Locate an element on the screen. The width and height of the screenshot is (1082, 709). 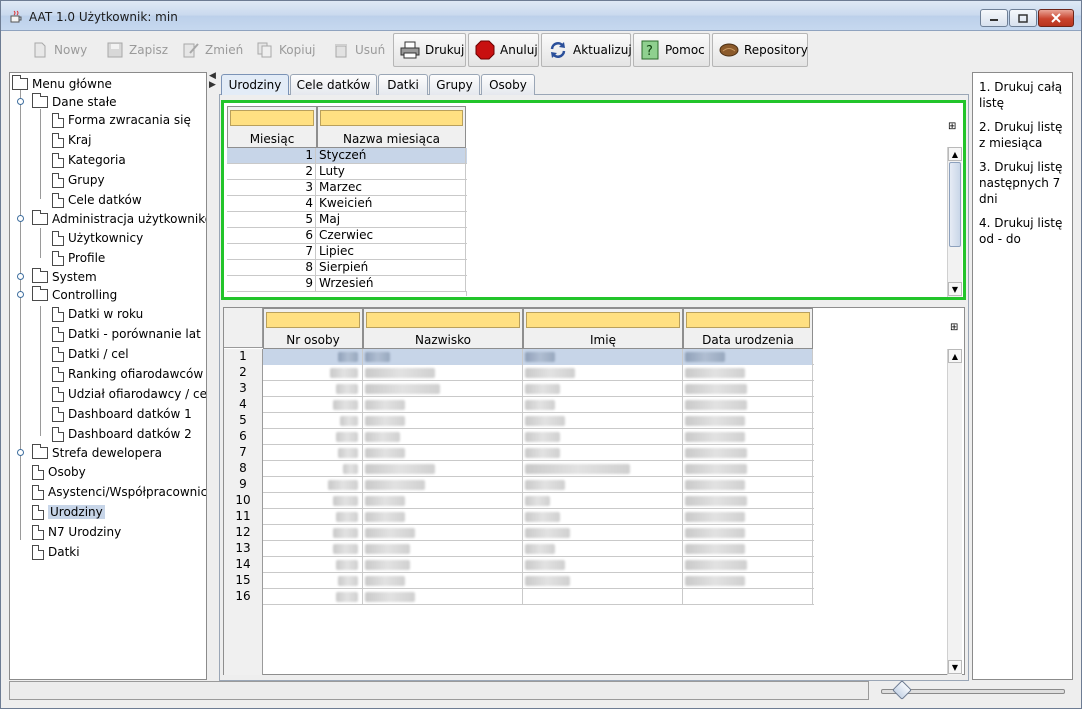
tree-item-forma: Forma zwracania się is located at coordinates (121, 120).